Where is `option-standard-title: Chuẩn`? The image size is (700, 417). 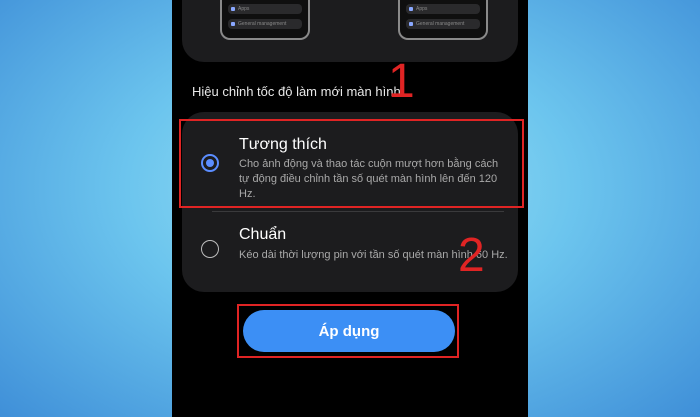
option-standard-title: Chuẩn is located at coordinates (263, 234).